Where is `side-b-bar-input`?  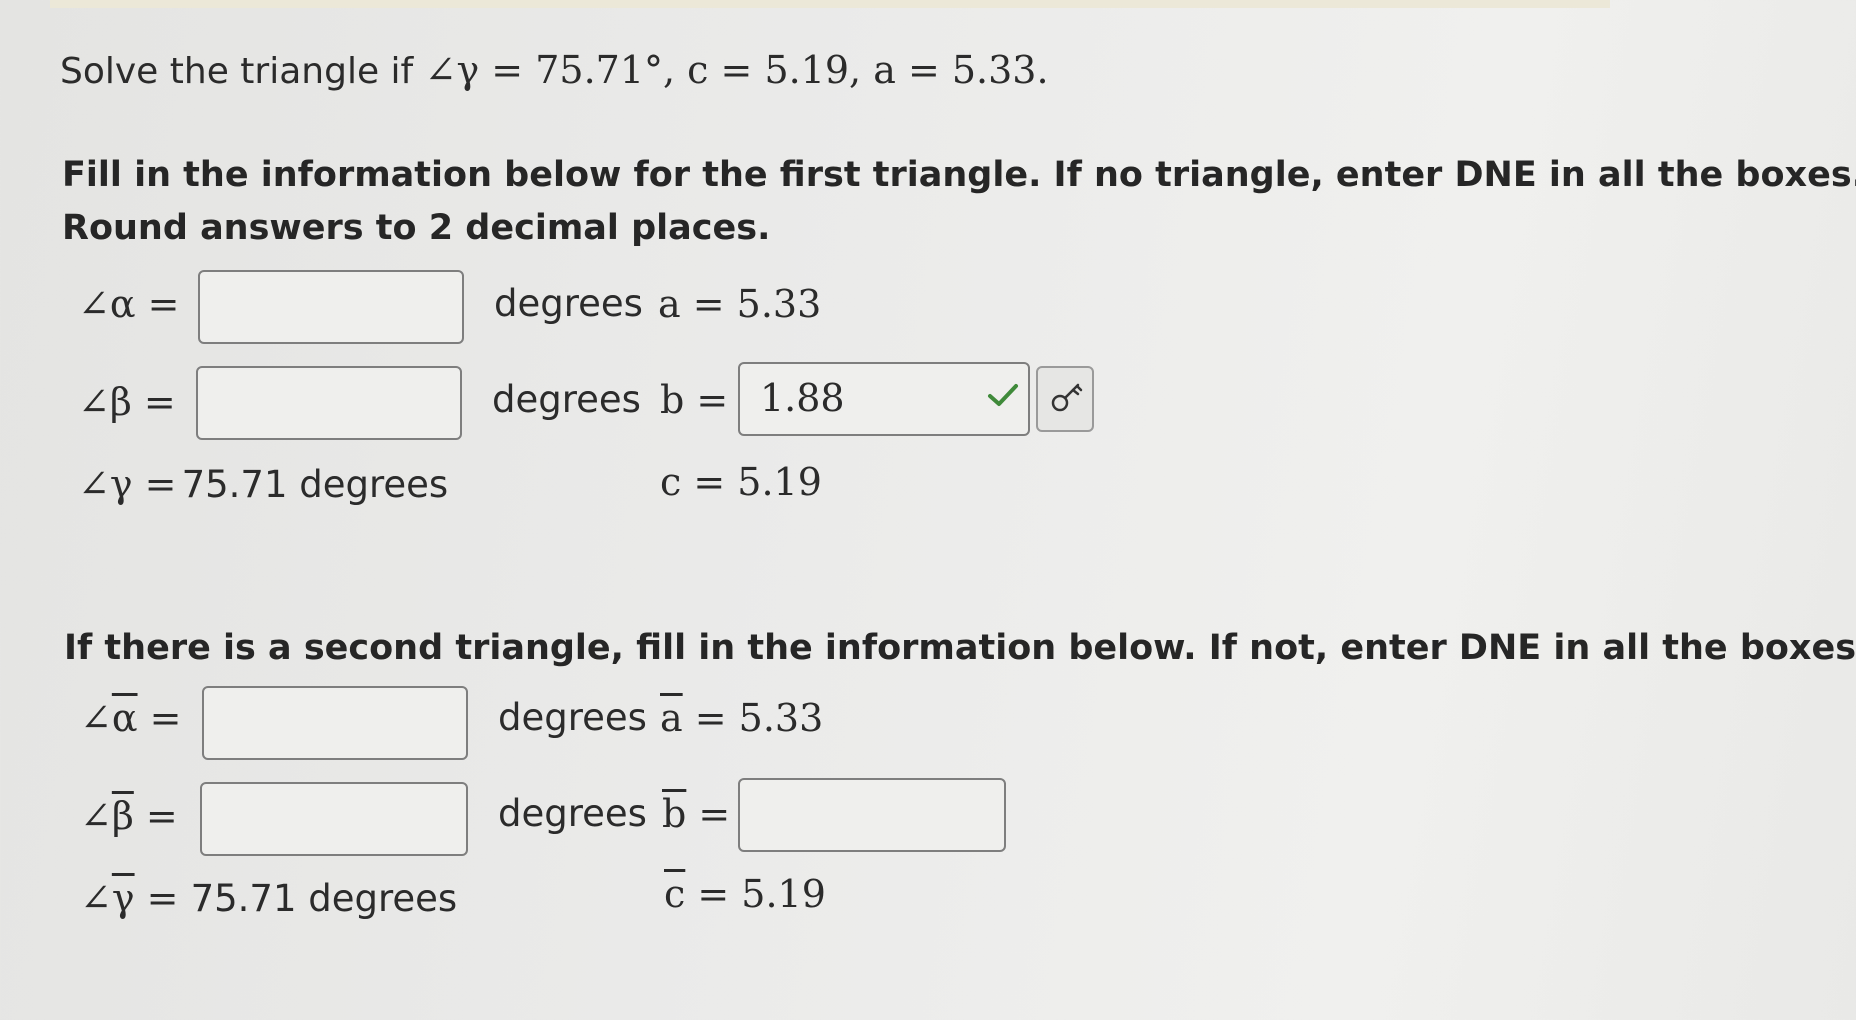
side-b-bar-input is located at coordinates (872, 815).